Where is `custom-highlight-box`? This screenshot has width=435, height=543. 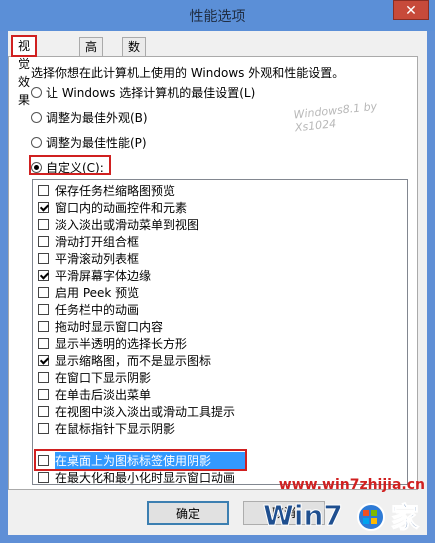
custom-highlight-box is located at coordinates (70, 165).